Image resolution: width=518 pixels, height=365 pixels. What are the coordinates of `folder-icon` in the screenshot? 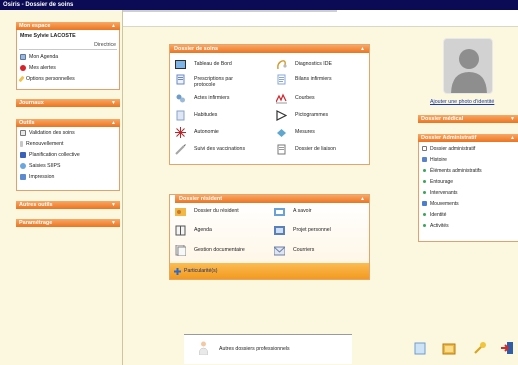 It's located at (449, 348).